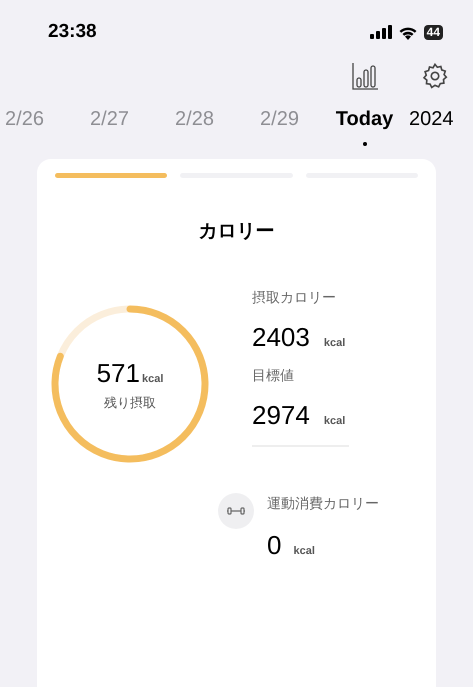 Image resolution: width=473 pixels, height=687 pixels. I want to click on date-tab: Today, so click(364, 125).